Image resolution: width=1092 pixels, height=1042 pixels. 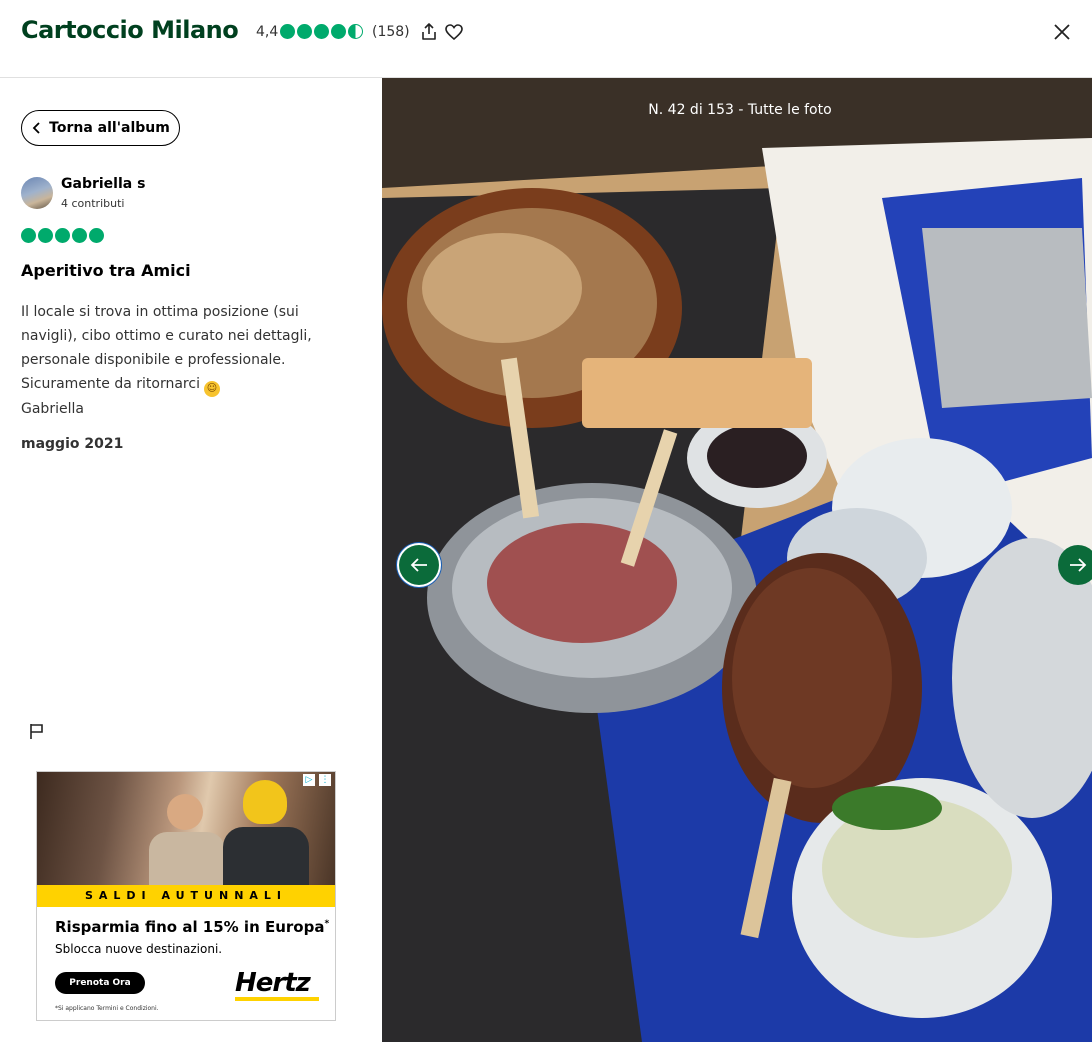 What do you see at coordinates (107, 1008) in the screenshot?
I see `ad-disclaimer: *Si applicano Termini e Condizioni.` at bounding box center [107, 1008].